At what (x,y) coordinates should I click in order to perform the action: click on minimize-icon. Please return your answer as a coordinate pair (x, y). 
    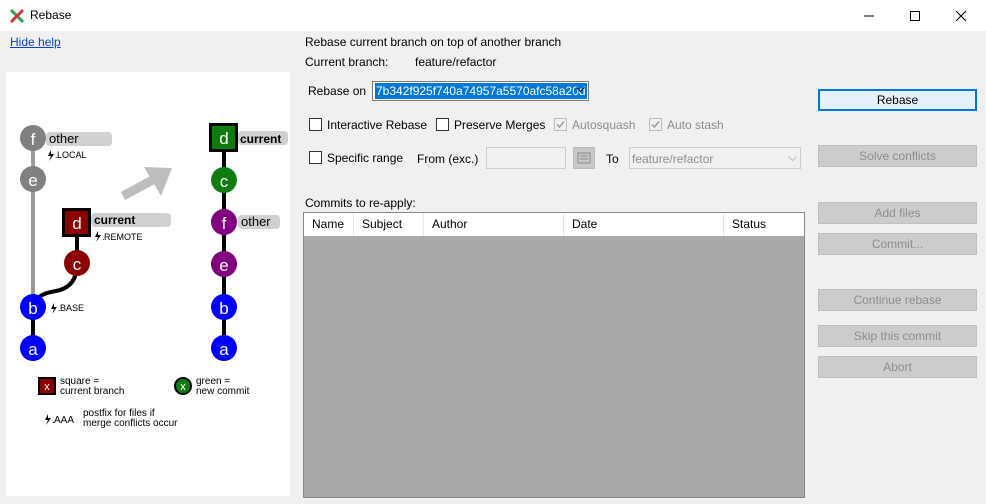
    Looking at the image, I should click on (869, 15).